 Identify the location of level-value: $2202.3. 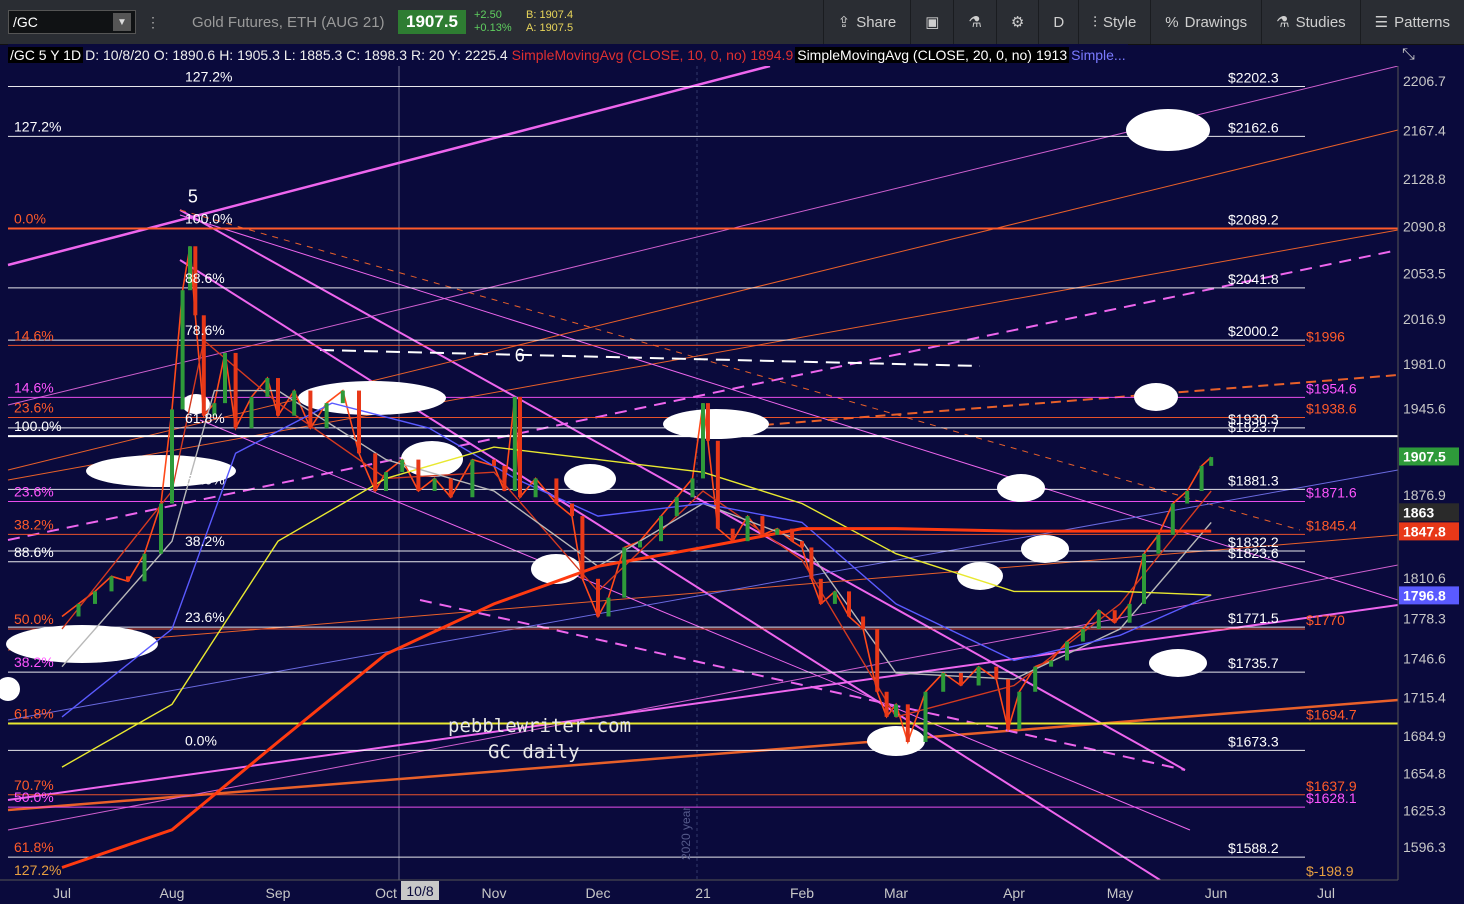
(1253, 78).